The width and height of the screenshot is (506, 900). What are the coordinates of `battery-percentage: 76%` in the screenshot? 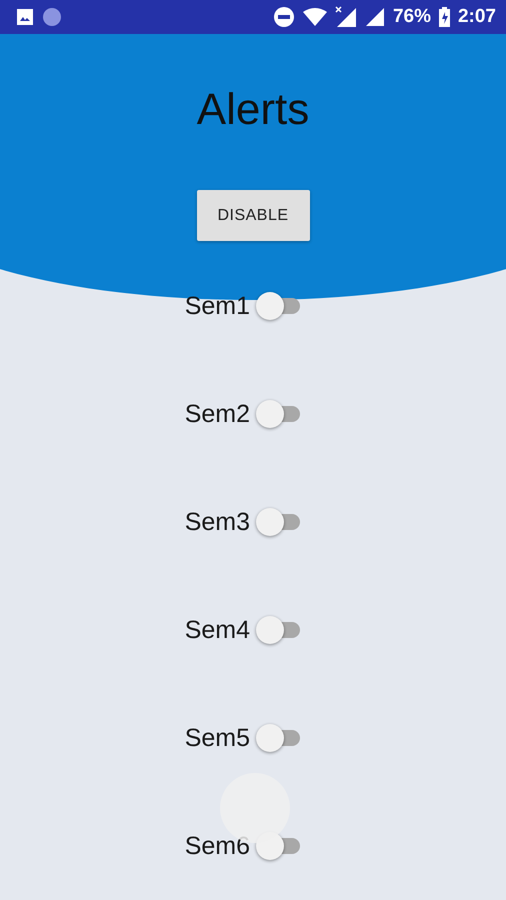 It's located at (411, 17).